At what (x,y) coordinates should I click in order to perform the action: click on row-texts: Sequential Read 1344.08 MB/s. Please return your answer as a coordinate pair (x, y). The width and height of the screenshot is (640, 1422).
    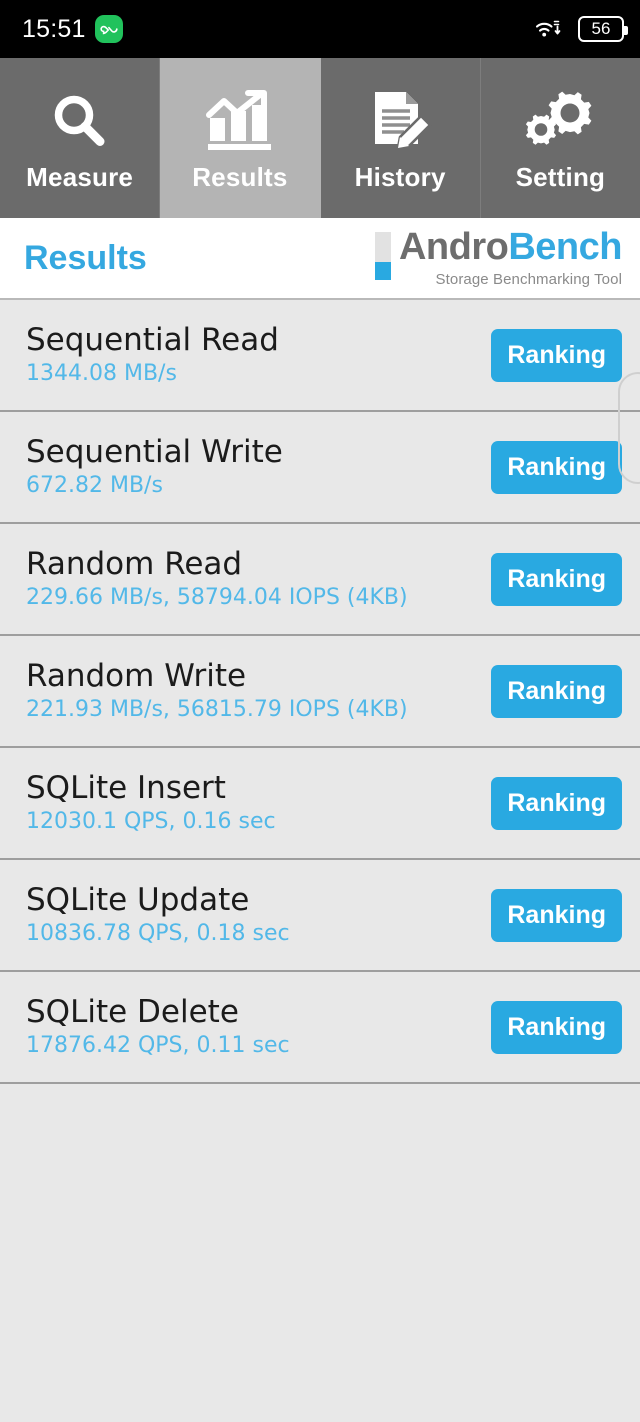
    Looking at the image, I should click on (152, 354).